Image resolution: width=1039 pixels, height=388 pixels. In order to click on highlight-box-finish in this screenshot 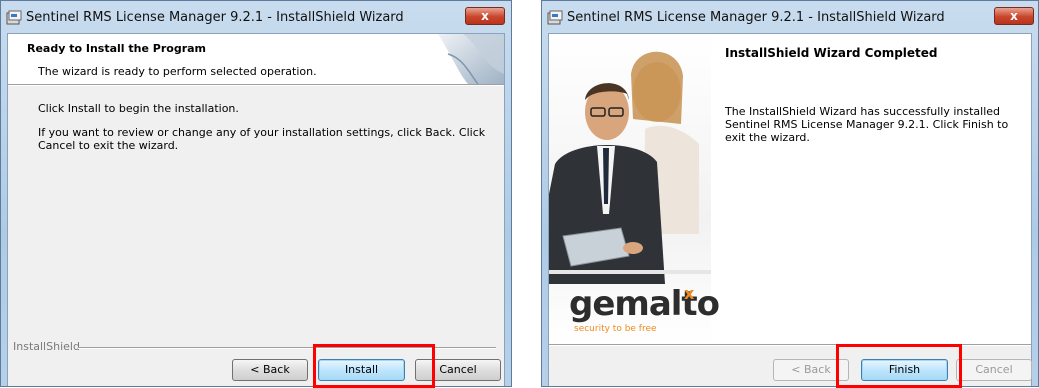, I will do `click(899, 366)`.